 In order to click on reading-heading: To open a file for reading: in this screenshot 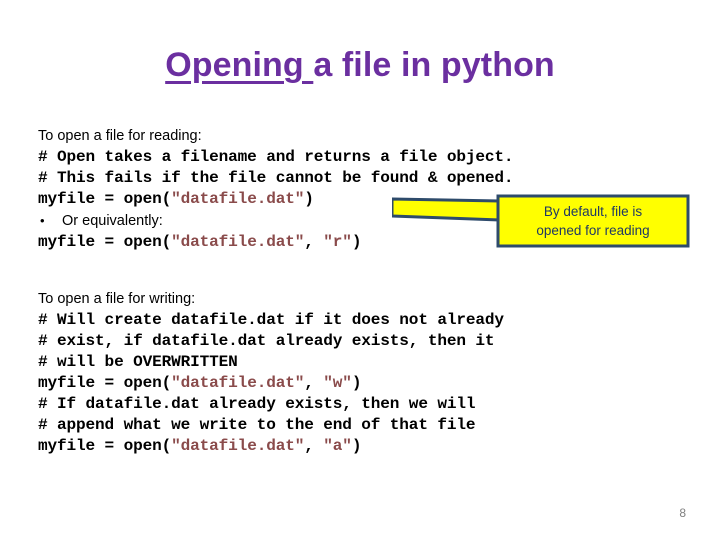, I will do `click(120, 136)`.